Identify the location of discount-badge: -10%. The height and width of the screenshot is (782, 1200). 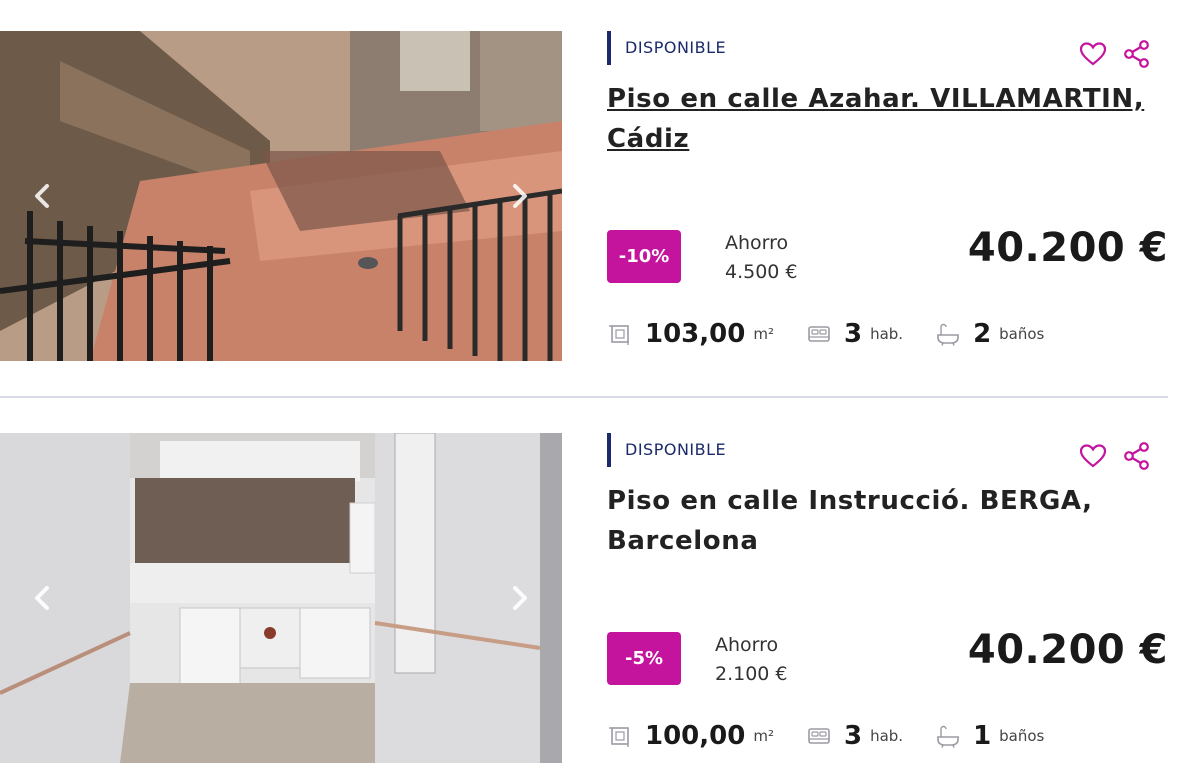
(644, 256).